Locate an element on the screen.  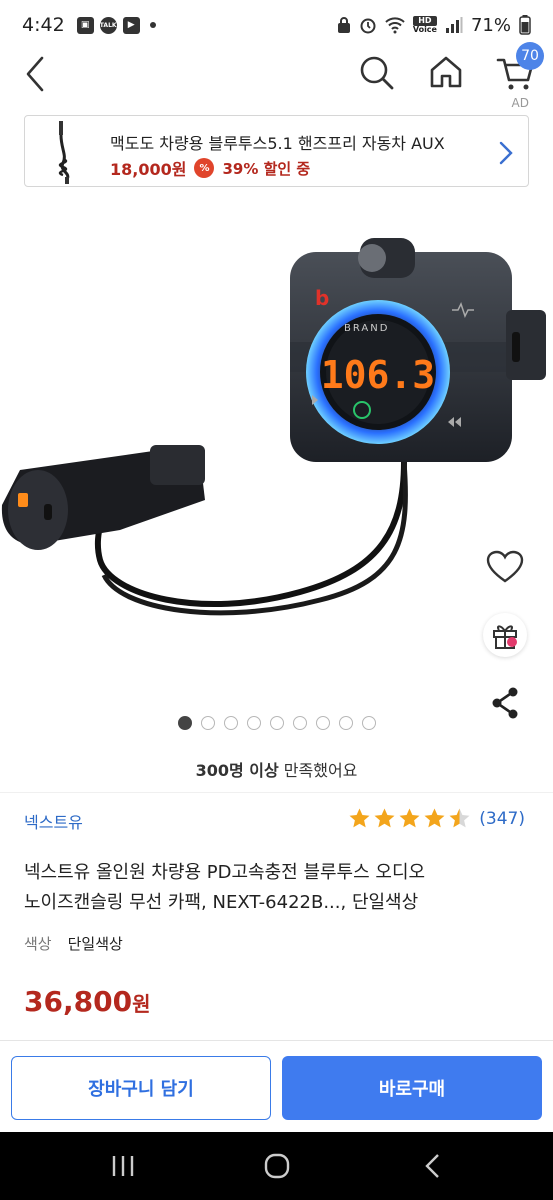
share-icon is located at coordinates (505, 703).